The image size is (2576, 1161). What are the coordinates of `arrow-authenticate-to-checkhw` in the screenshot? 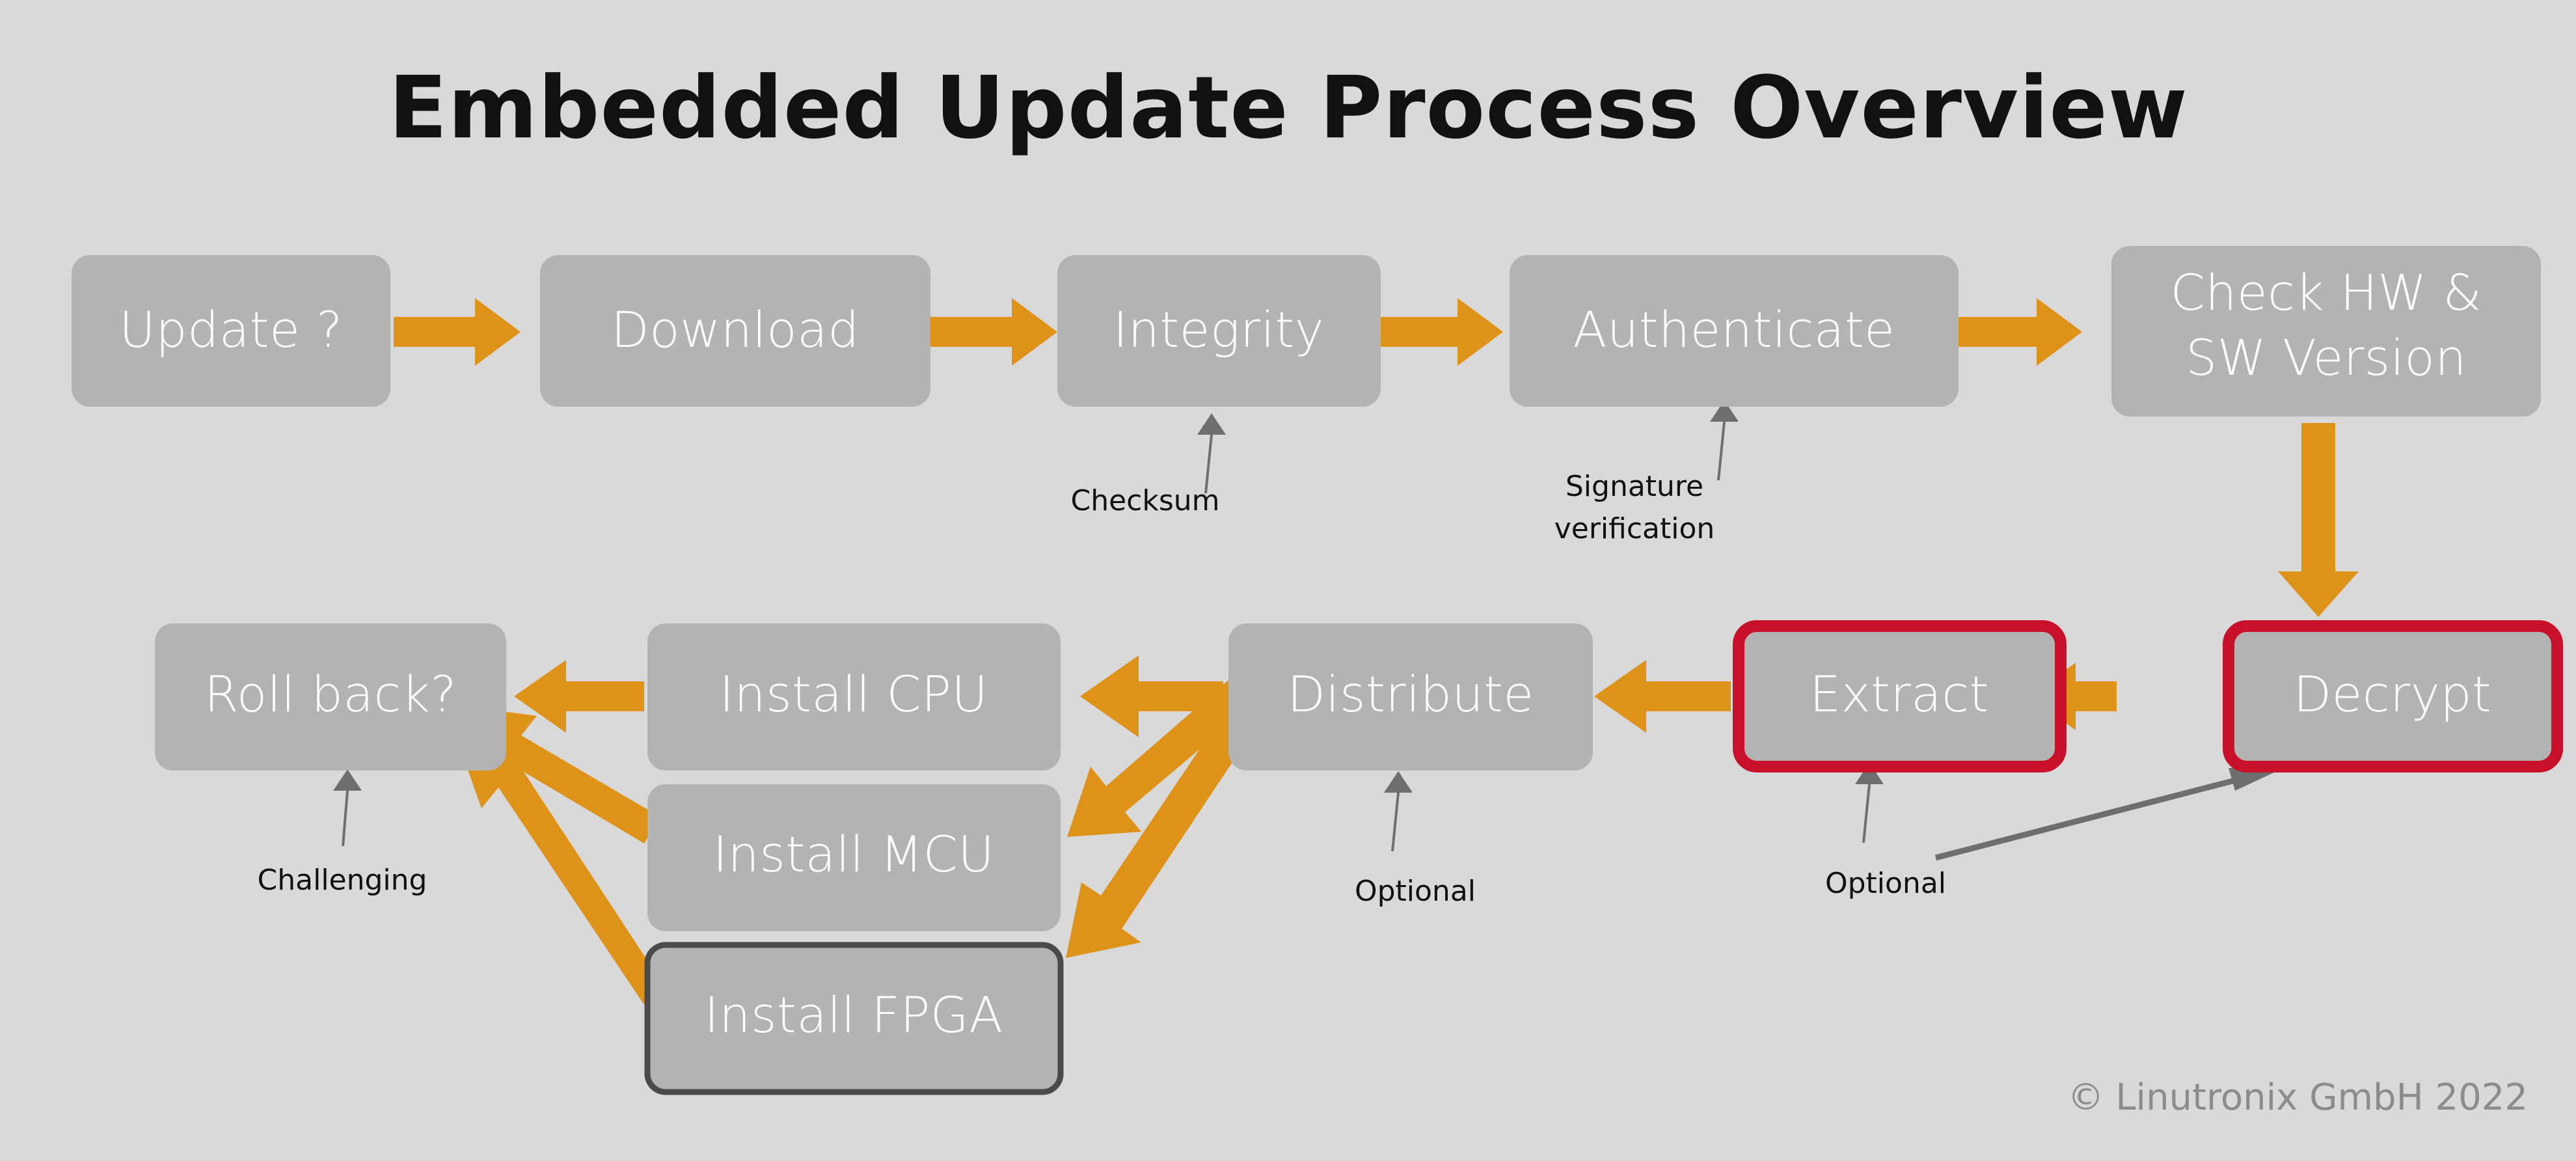 It's located at (2020, 332).